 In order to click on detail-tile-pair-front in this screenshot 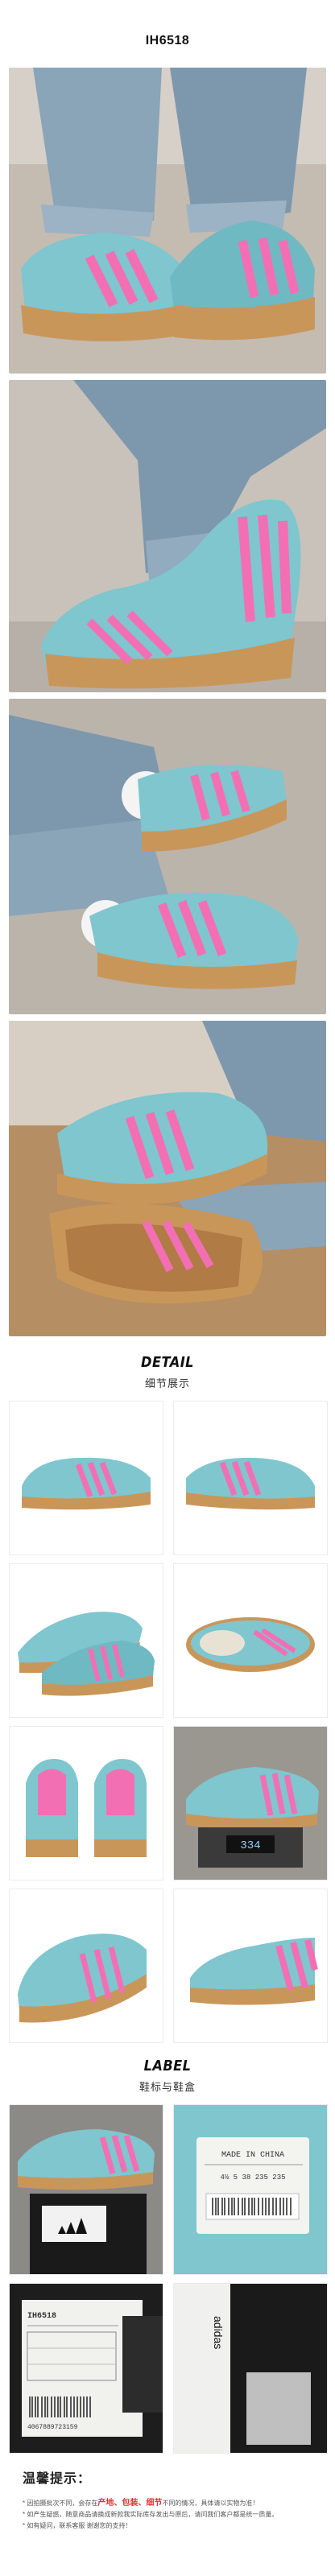, I will do `click(86, 1966)`.